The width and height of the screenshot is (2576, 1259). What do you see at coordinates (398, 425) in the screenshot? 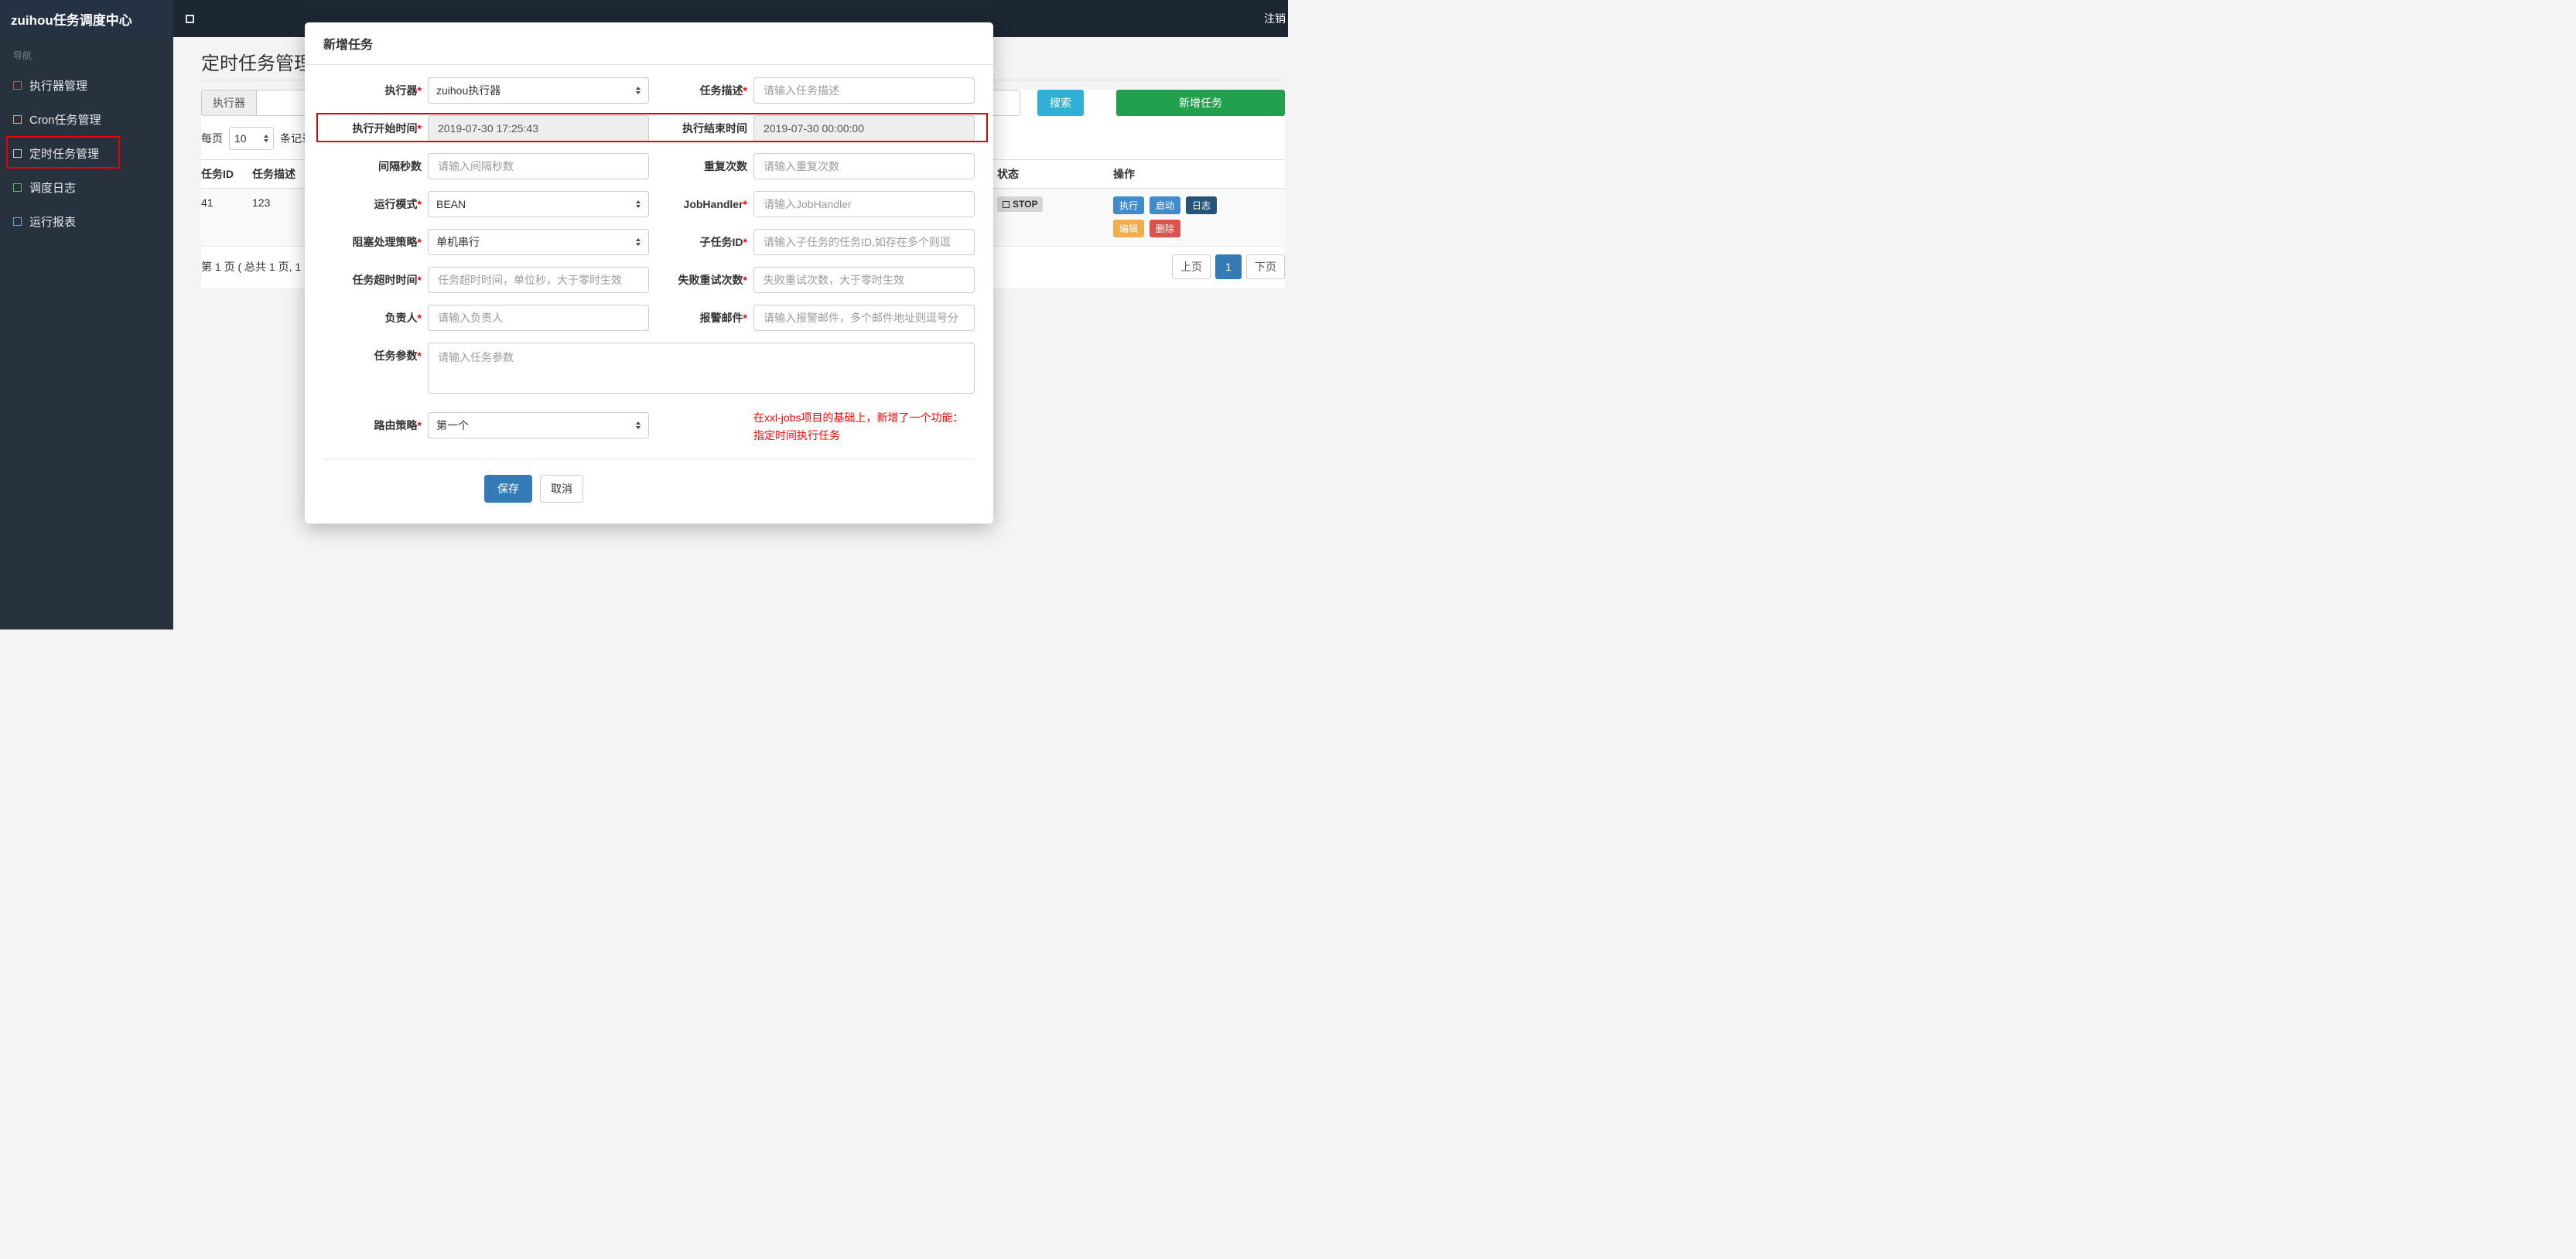
I see `route-strategy-label: 路由策略*` at bounding box center [398, 425].